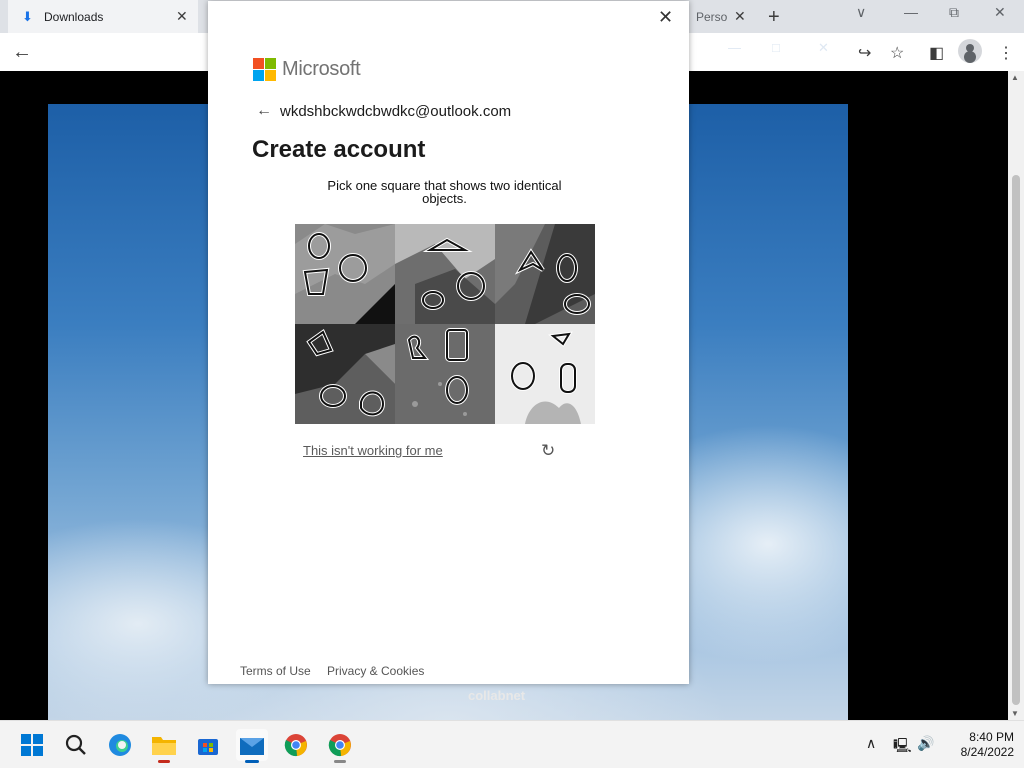  I want to click on terms-link: Terms of Use, so click(275, 671).